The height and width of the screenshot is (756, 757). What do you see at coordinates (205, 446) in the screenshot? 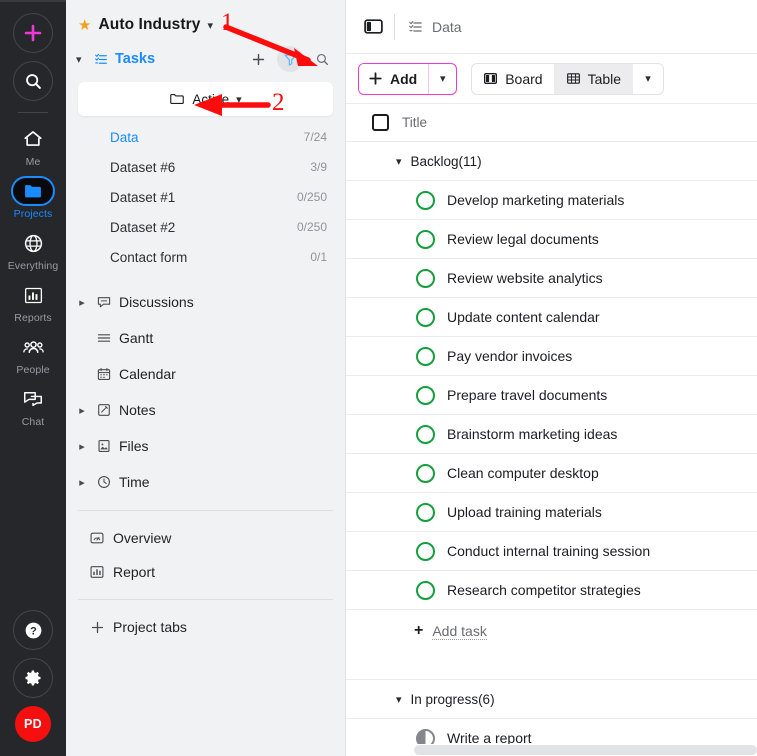
I see `sidebar-item-files: ▸ Files` at bounding box center [205, 446].